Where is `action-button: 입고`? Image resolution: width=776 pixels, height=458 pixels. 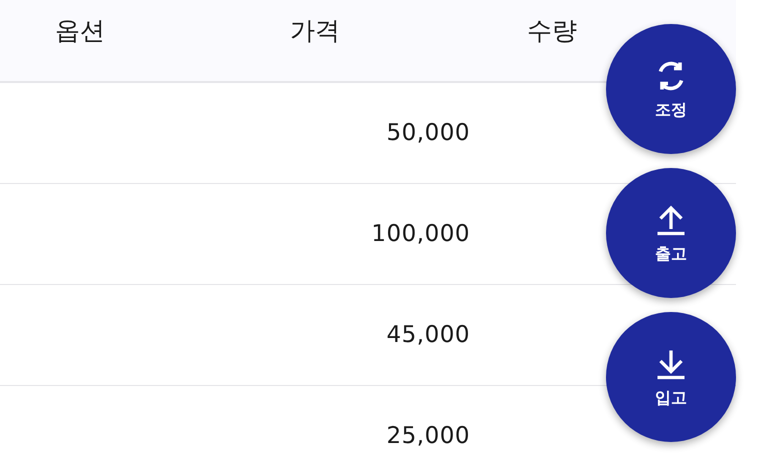
action-button: 입고 is located at coordinates (671, 377).